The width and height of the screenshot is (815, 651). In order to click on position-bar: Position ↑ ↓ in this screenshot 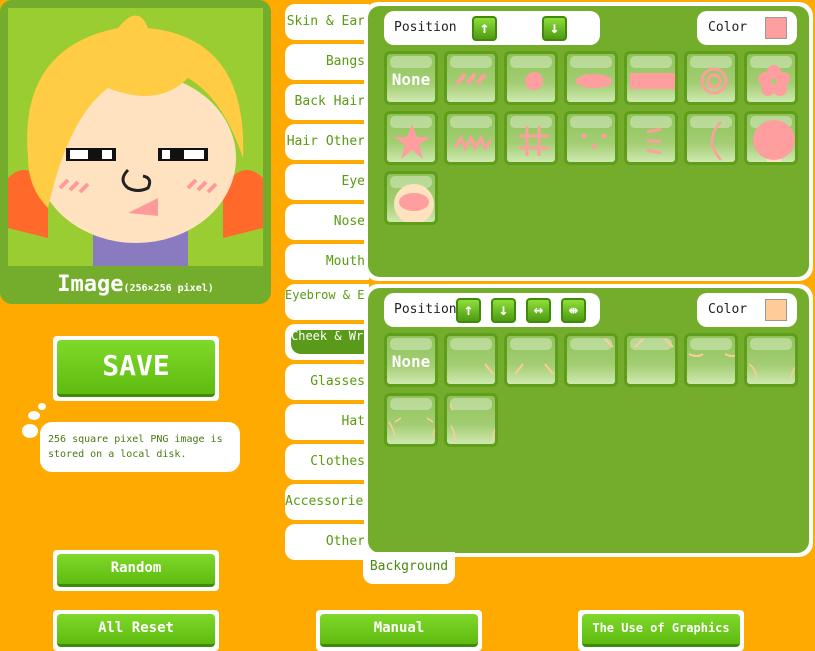, I will do `click(492, 28)`.